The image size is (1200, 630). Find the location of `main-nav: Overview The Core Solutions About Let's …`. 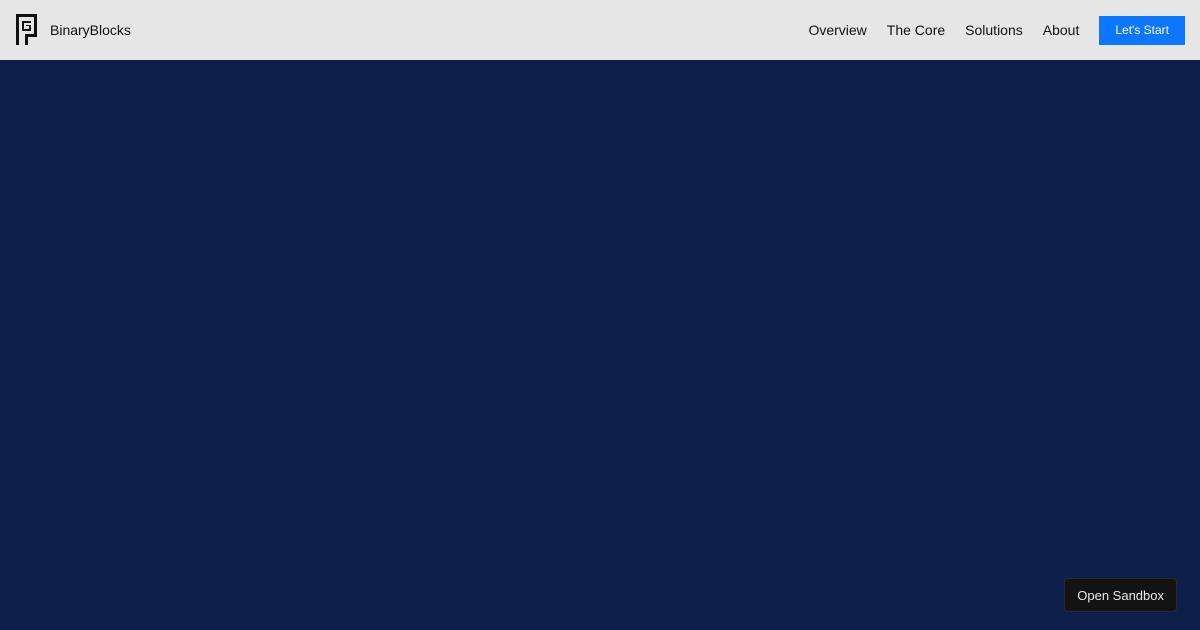

main-nav: Overview The Core Solutions About Let's … is located at coordinates (996, 30).